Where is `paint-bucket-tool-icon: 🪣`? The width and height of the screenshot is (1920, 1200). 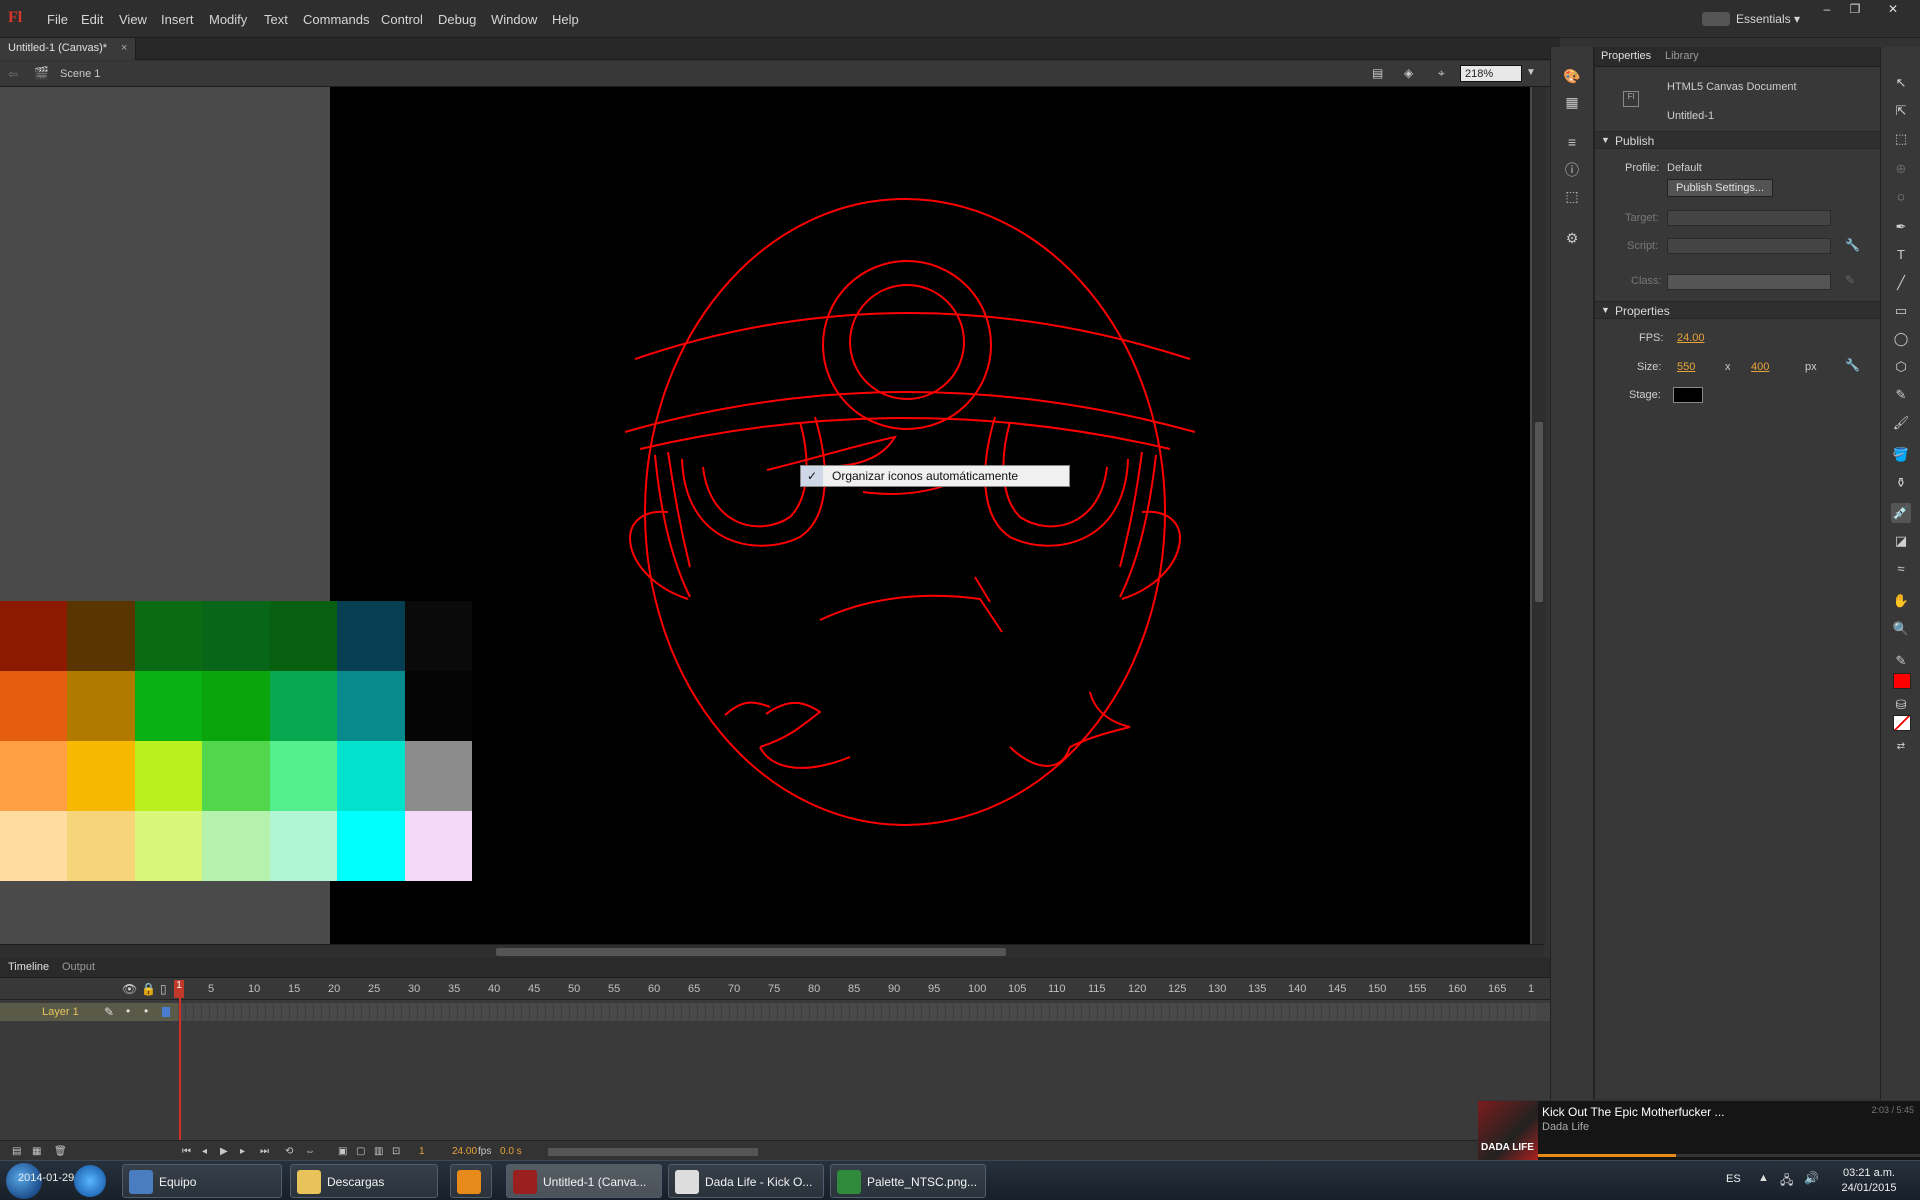 paint-bucket-tool-icon: 🪣 is located at coordinates (1901, 455).